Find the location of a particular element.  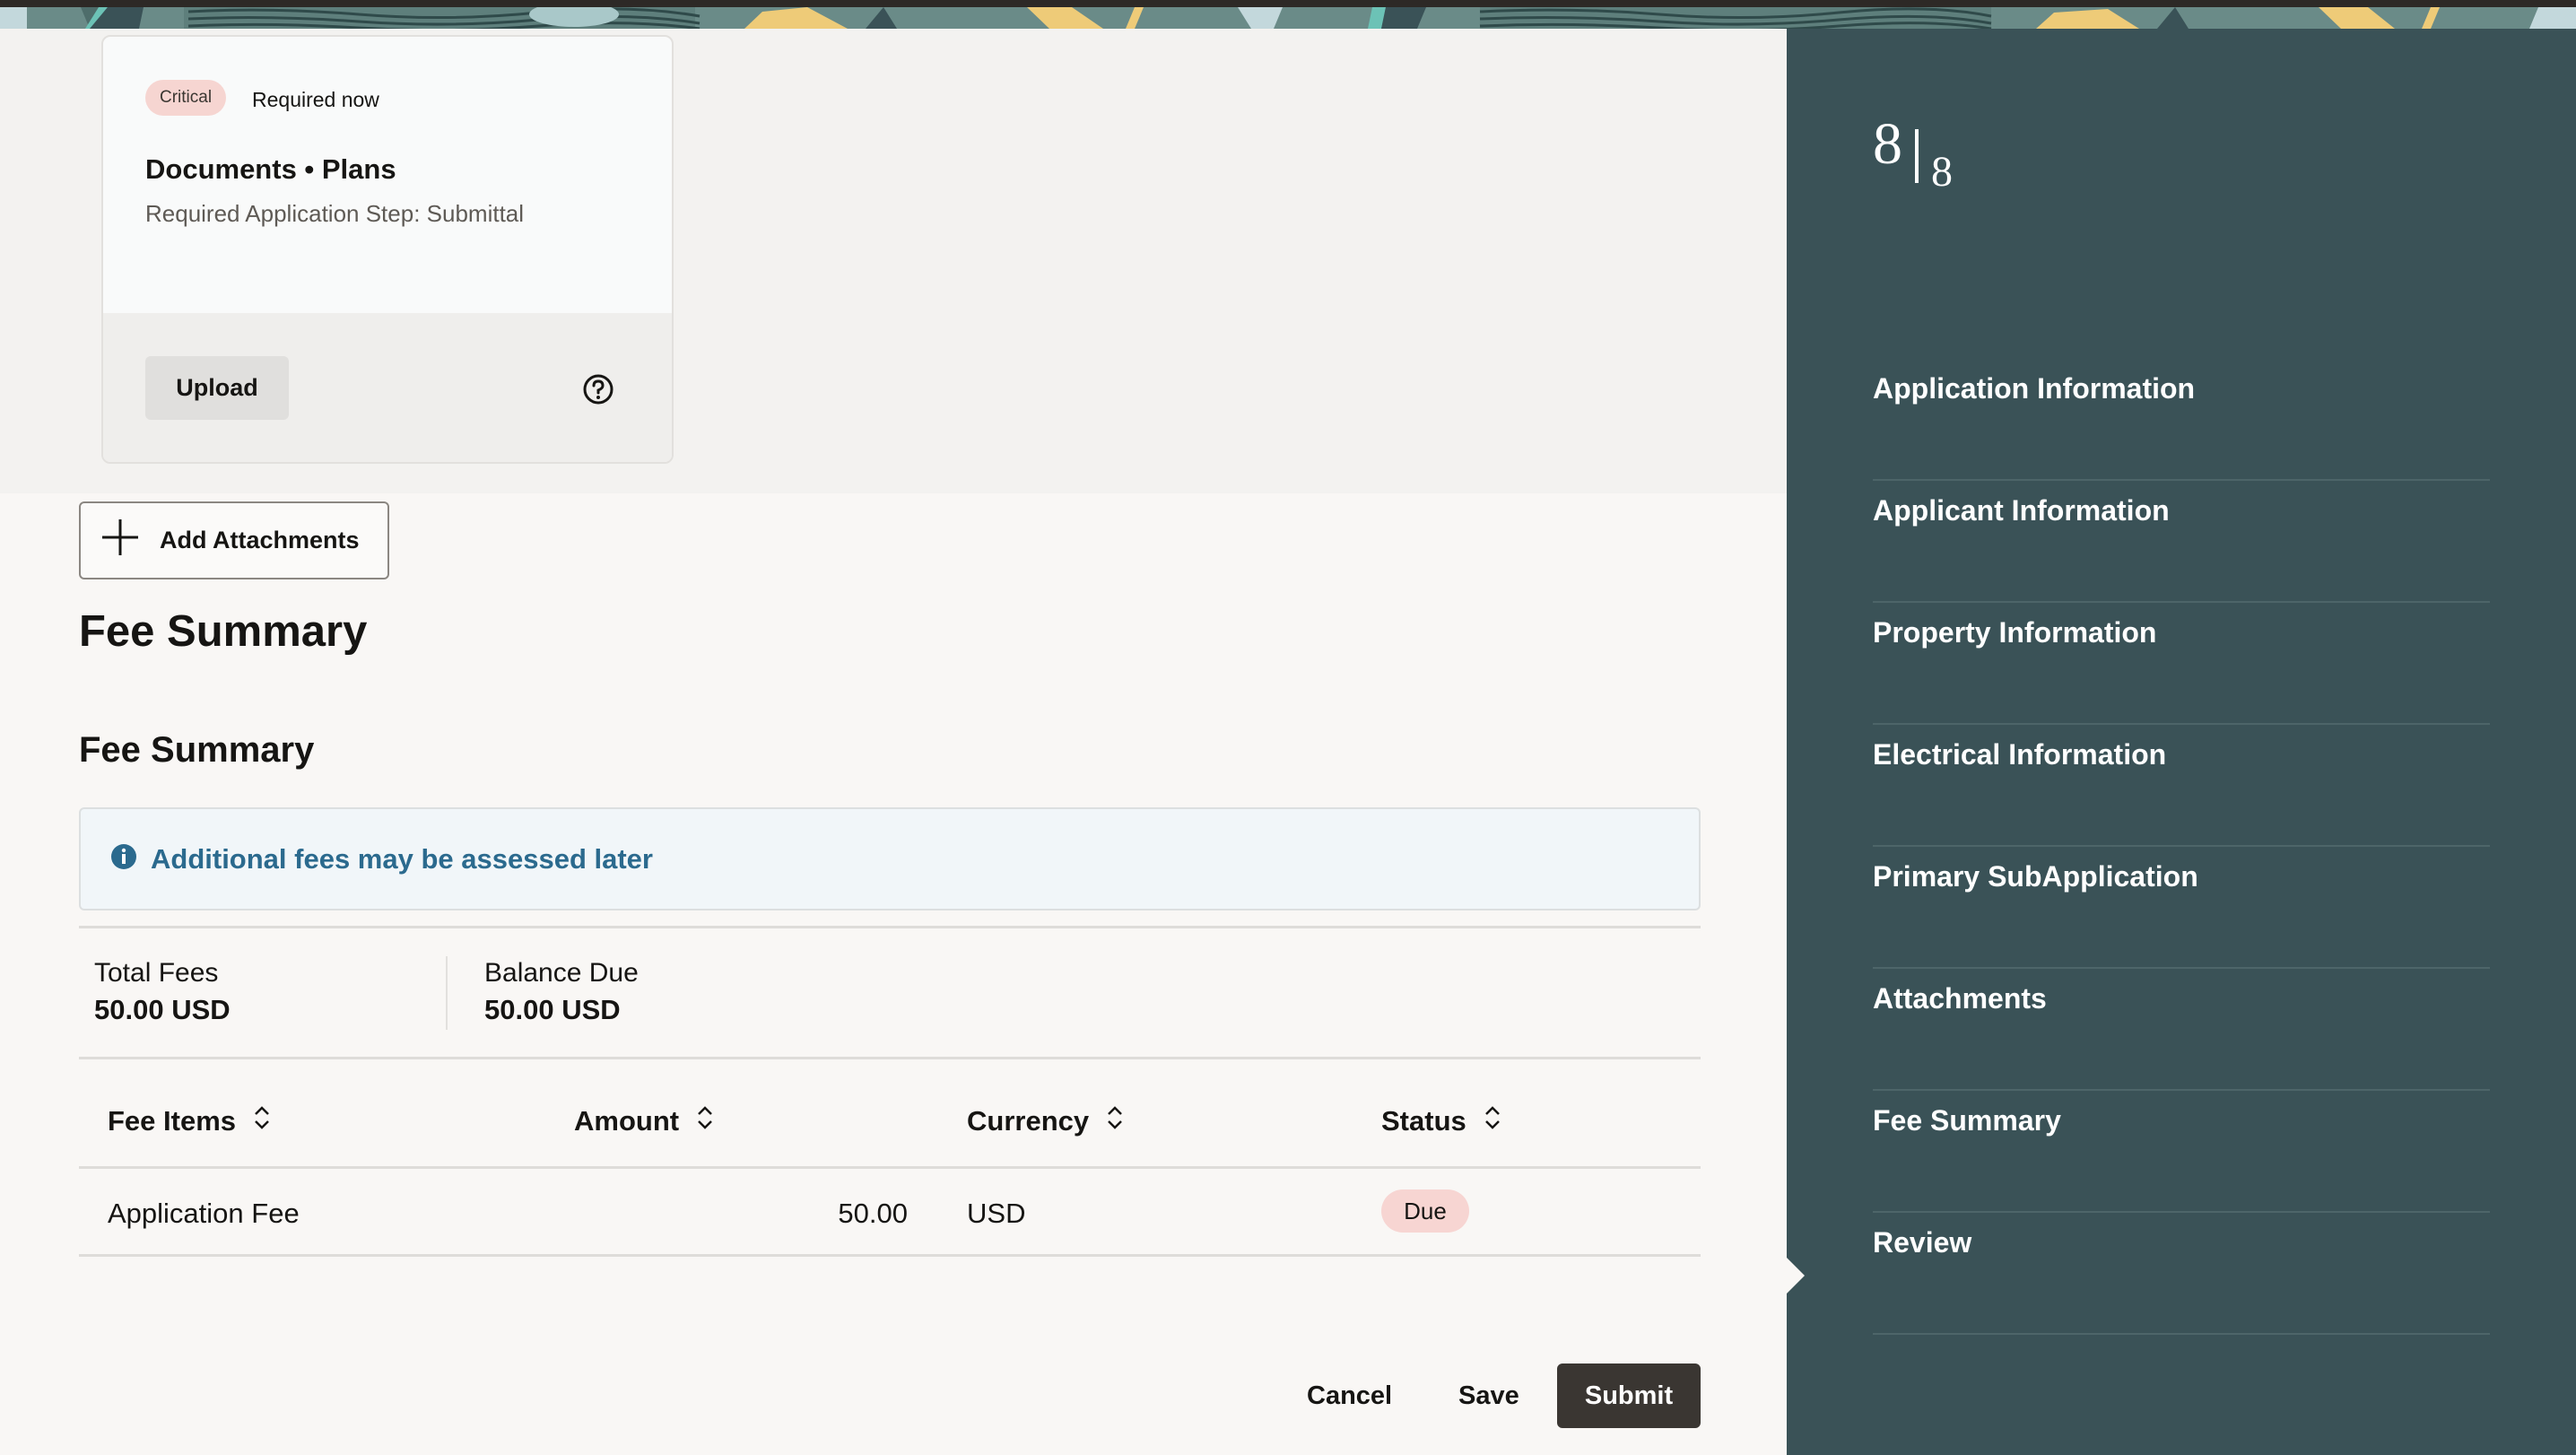

add-attachments-button: Add Attachments is located at coordinates (234, 540).